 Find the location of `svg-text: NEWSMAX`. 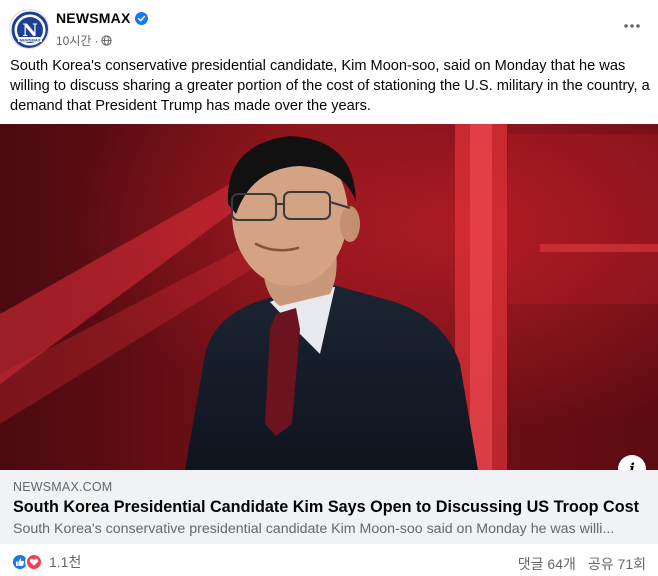

svg-text: NEWSMAX is located at coordinates (30, 39).